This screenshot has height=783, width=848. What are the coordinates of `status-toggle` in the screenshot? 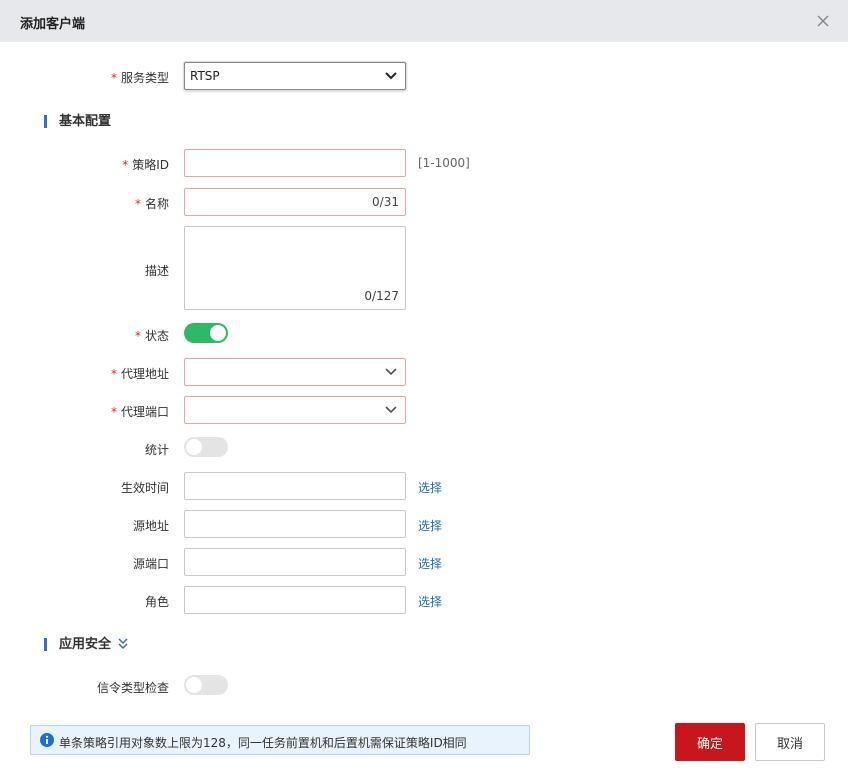 It's located at (206, 333).